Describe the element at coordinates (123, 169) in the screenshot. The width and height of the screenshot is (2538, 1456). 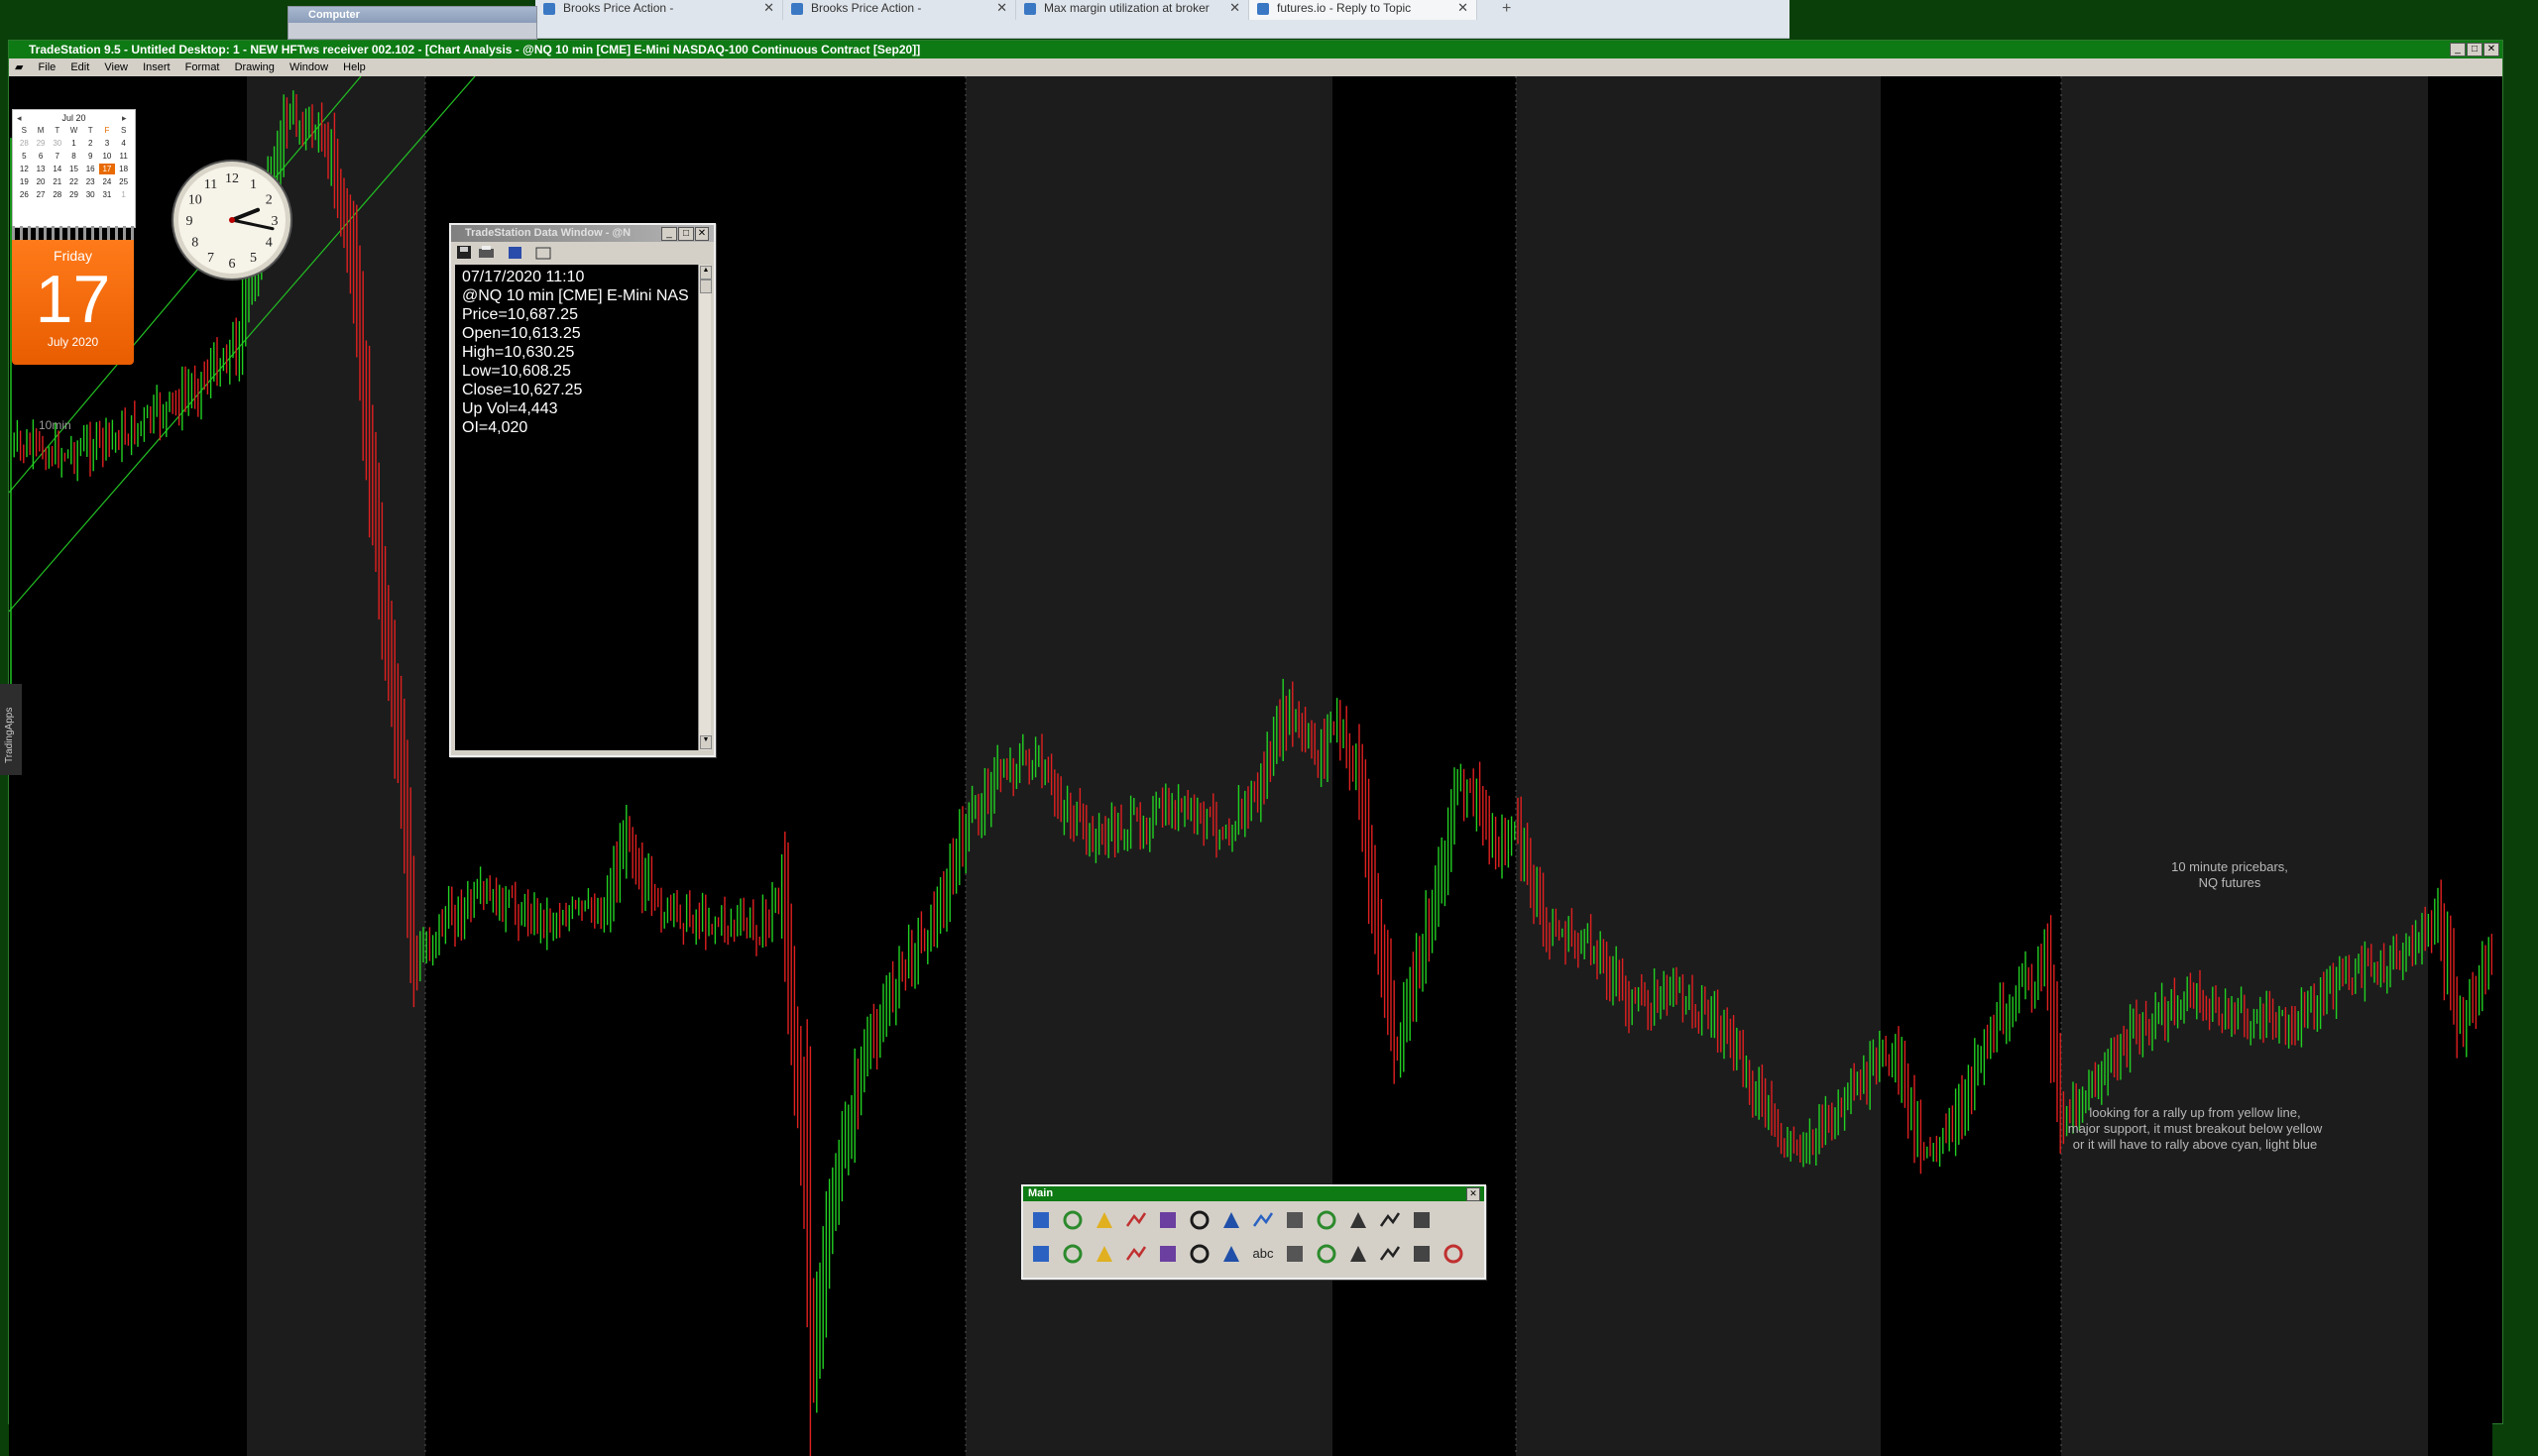
I see `calendar-day: 18` at that location.